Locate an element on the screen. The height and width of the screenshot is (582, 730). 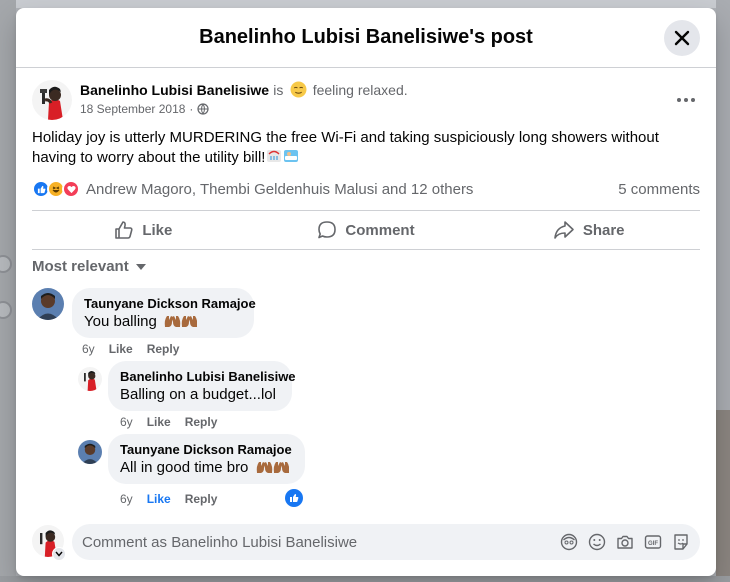
post-actions: Like Comment Share is located at coordinates (366, 230).